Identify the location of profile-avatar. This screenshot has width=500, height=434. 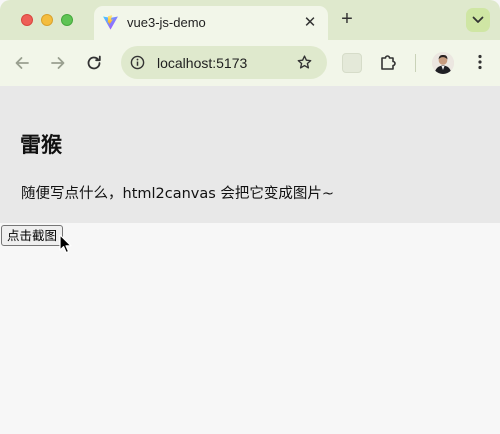
(443, 63).